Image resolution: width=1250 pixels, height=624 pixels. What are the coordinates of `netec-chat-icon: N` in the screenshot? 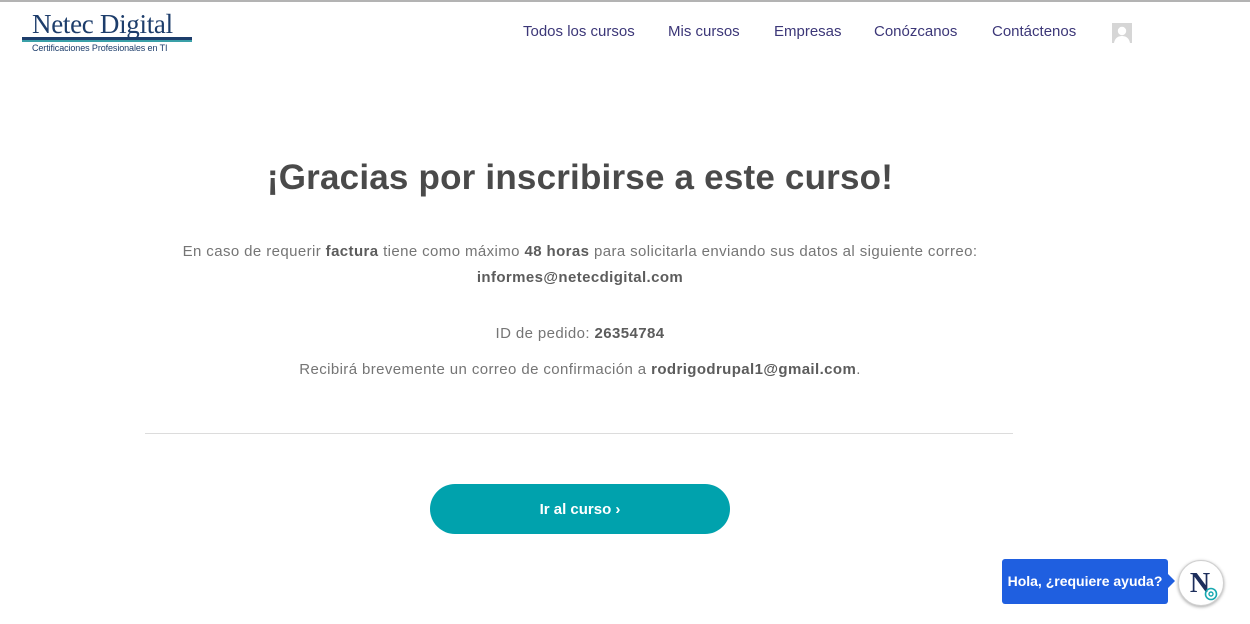 It's located at (1201, 583).